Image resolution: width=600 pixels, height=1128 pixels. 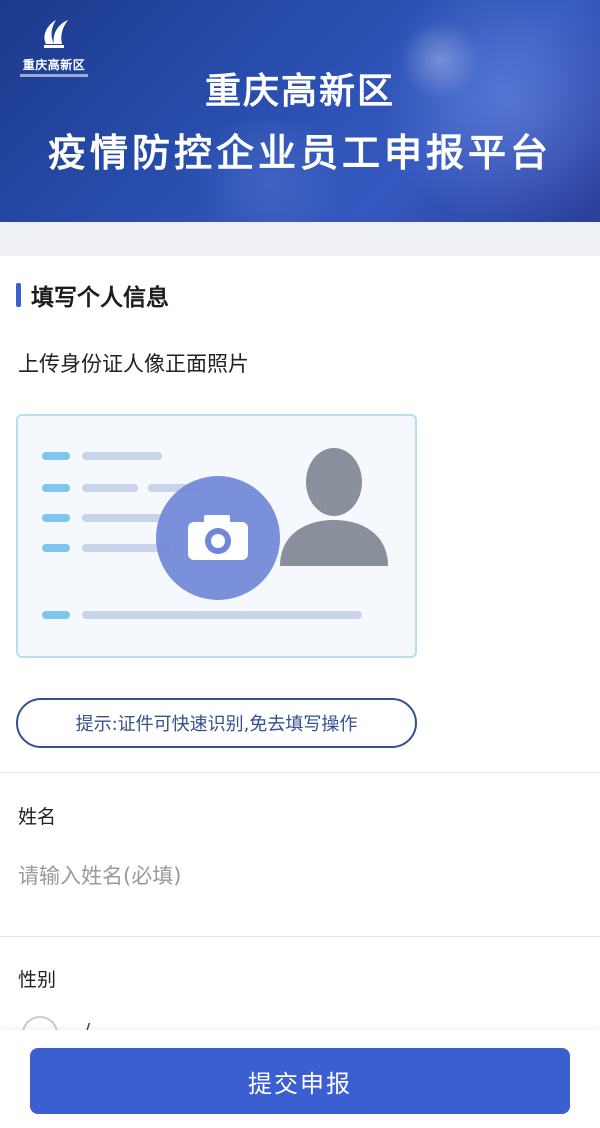 What do you see at coordinates (300, 239) in the screenshot?
I see `section-gap` at bounding box center [300, 239].